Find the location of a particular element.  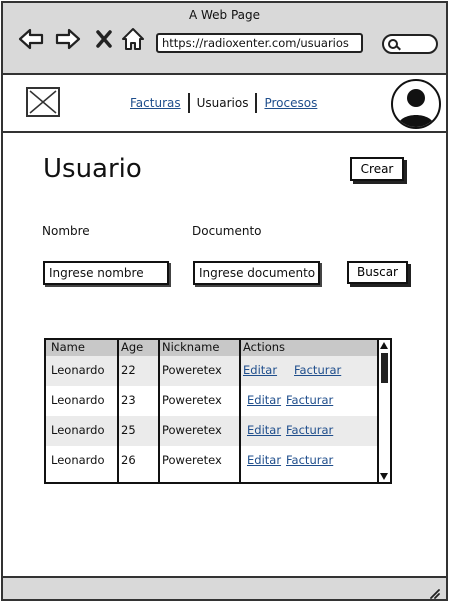

page-title: Usuario is located at coordinates (92, 169).